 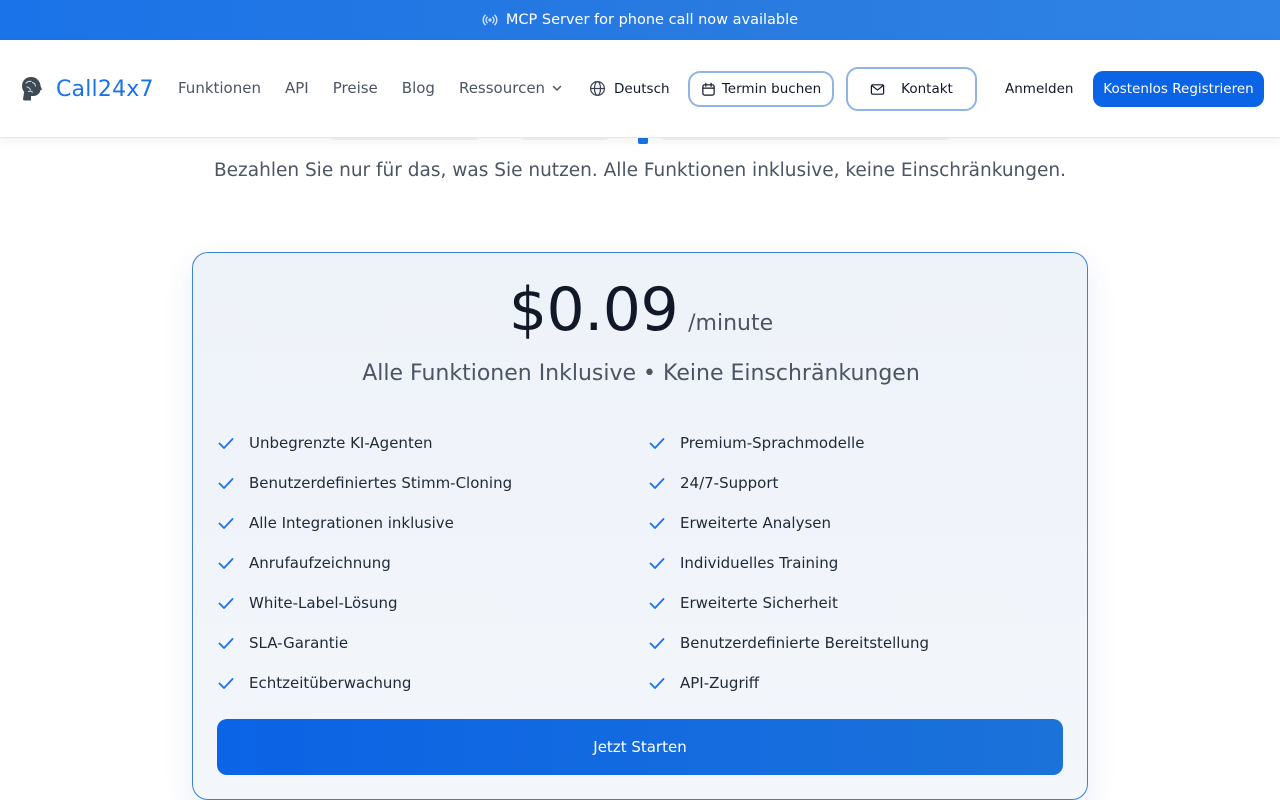 What do you see at coordinates (490, 20) in the screenshot?
I see `broadcast-icon` at bounding box center [490, 20].